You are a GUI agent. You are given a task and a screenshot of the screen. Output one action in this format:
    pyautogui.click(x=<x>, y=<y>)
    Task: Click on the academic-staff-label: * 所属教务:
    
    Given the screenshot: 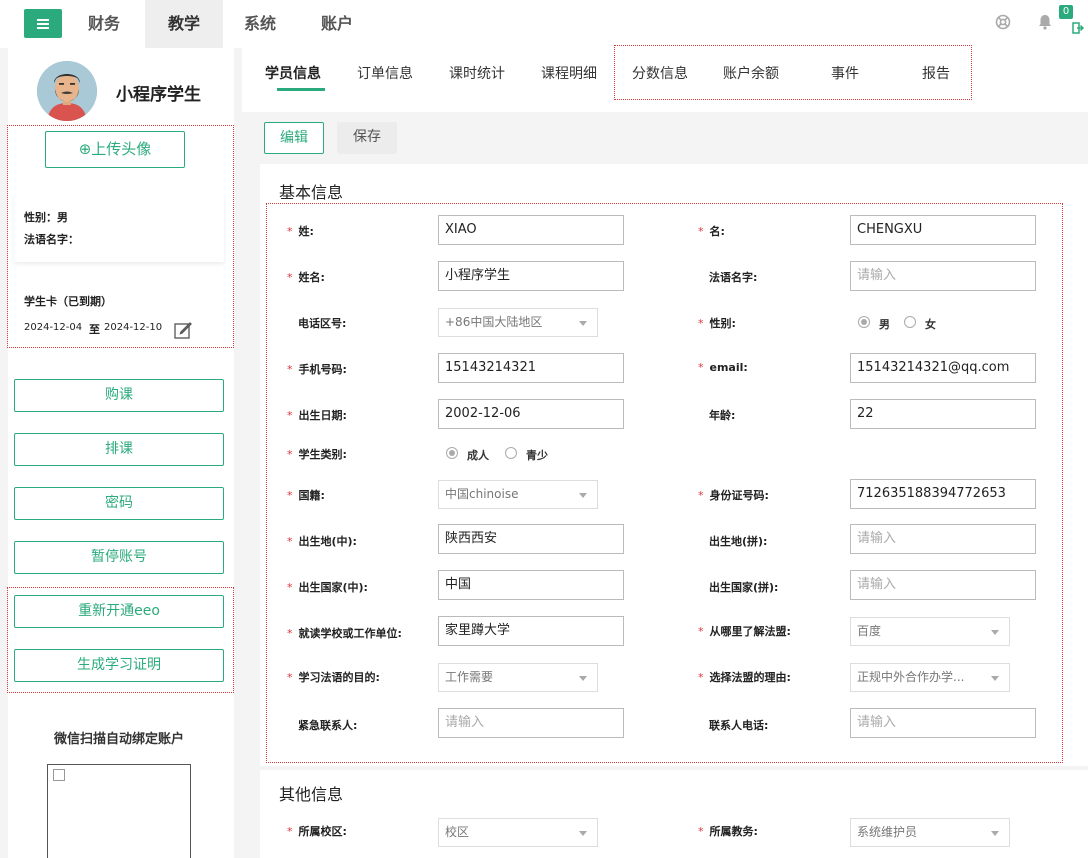 What is the action you would take?
    pyautogui.click(x=728, y=831)
    